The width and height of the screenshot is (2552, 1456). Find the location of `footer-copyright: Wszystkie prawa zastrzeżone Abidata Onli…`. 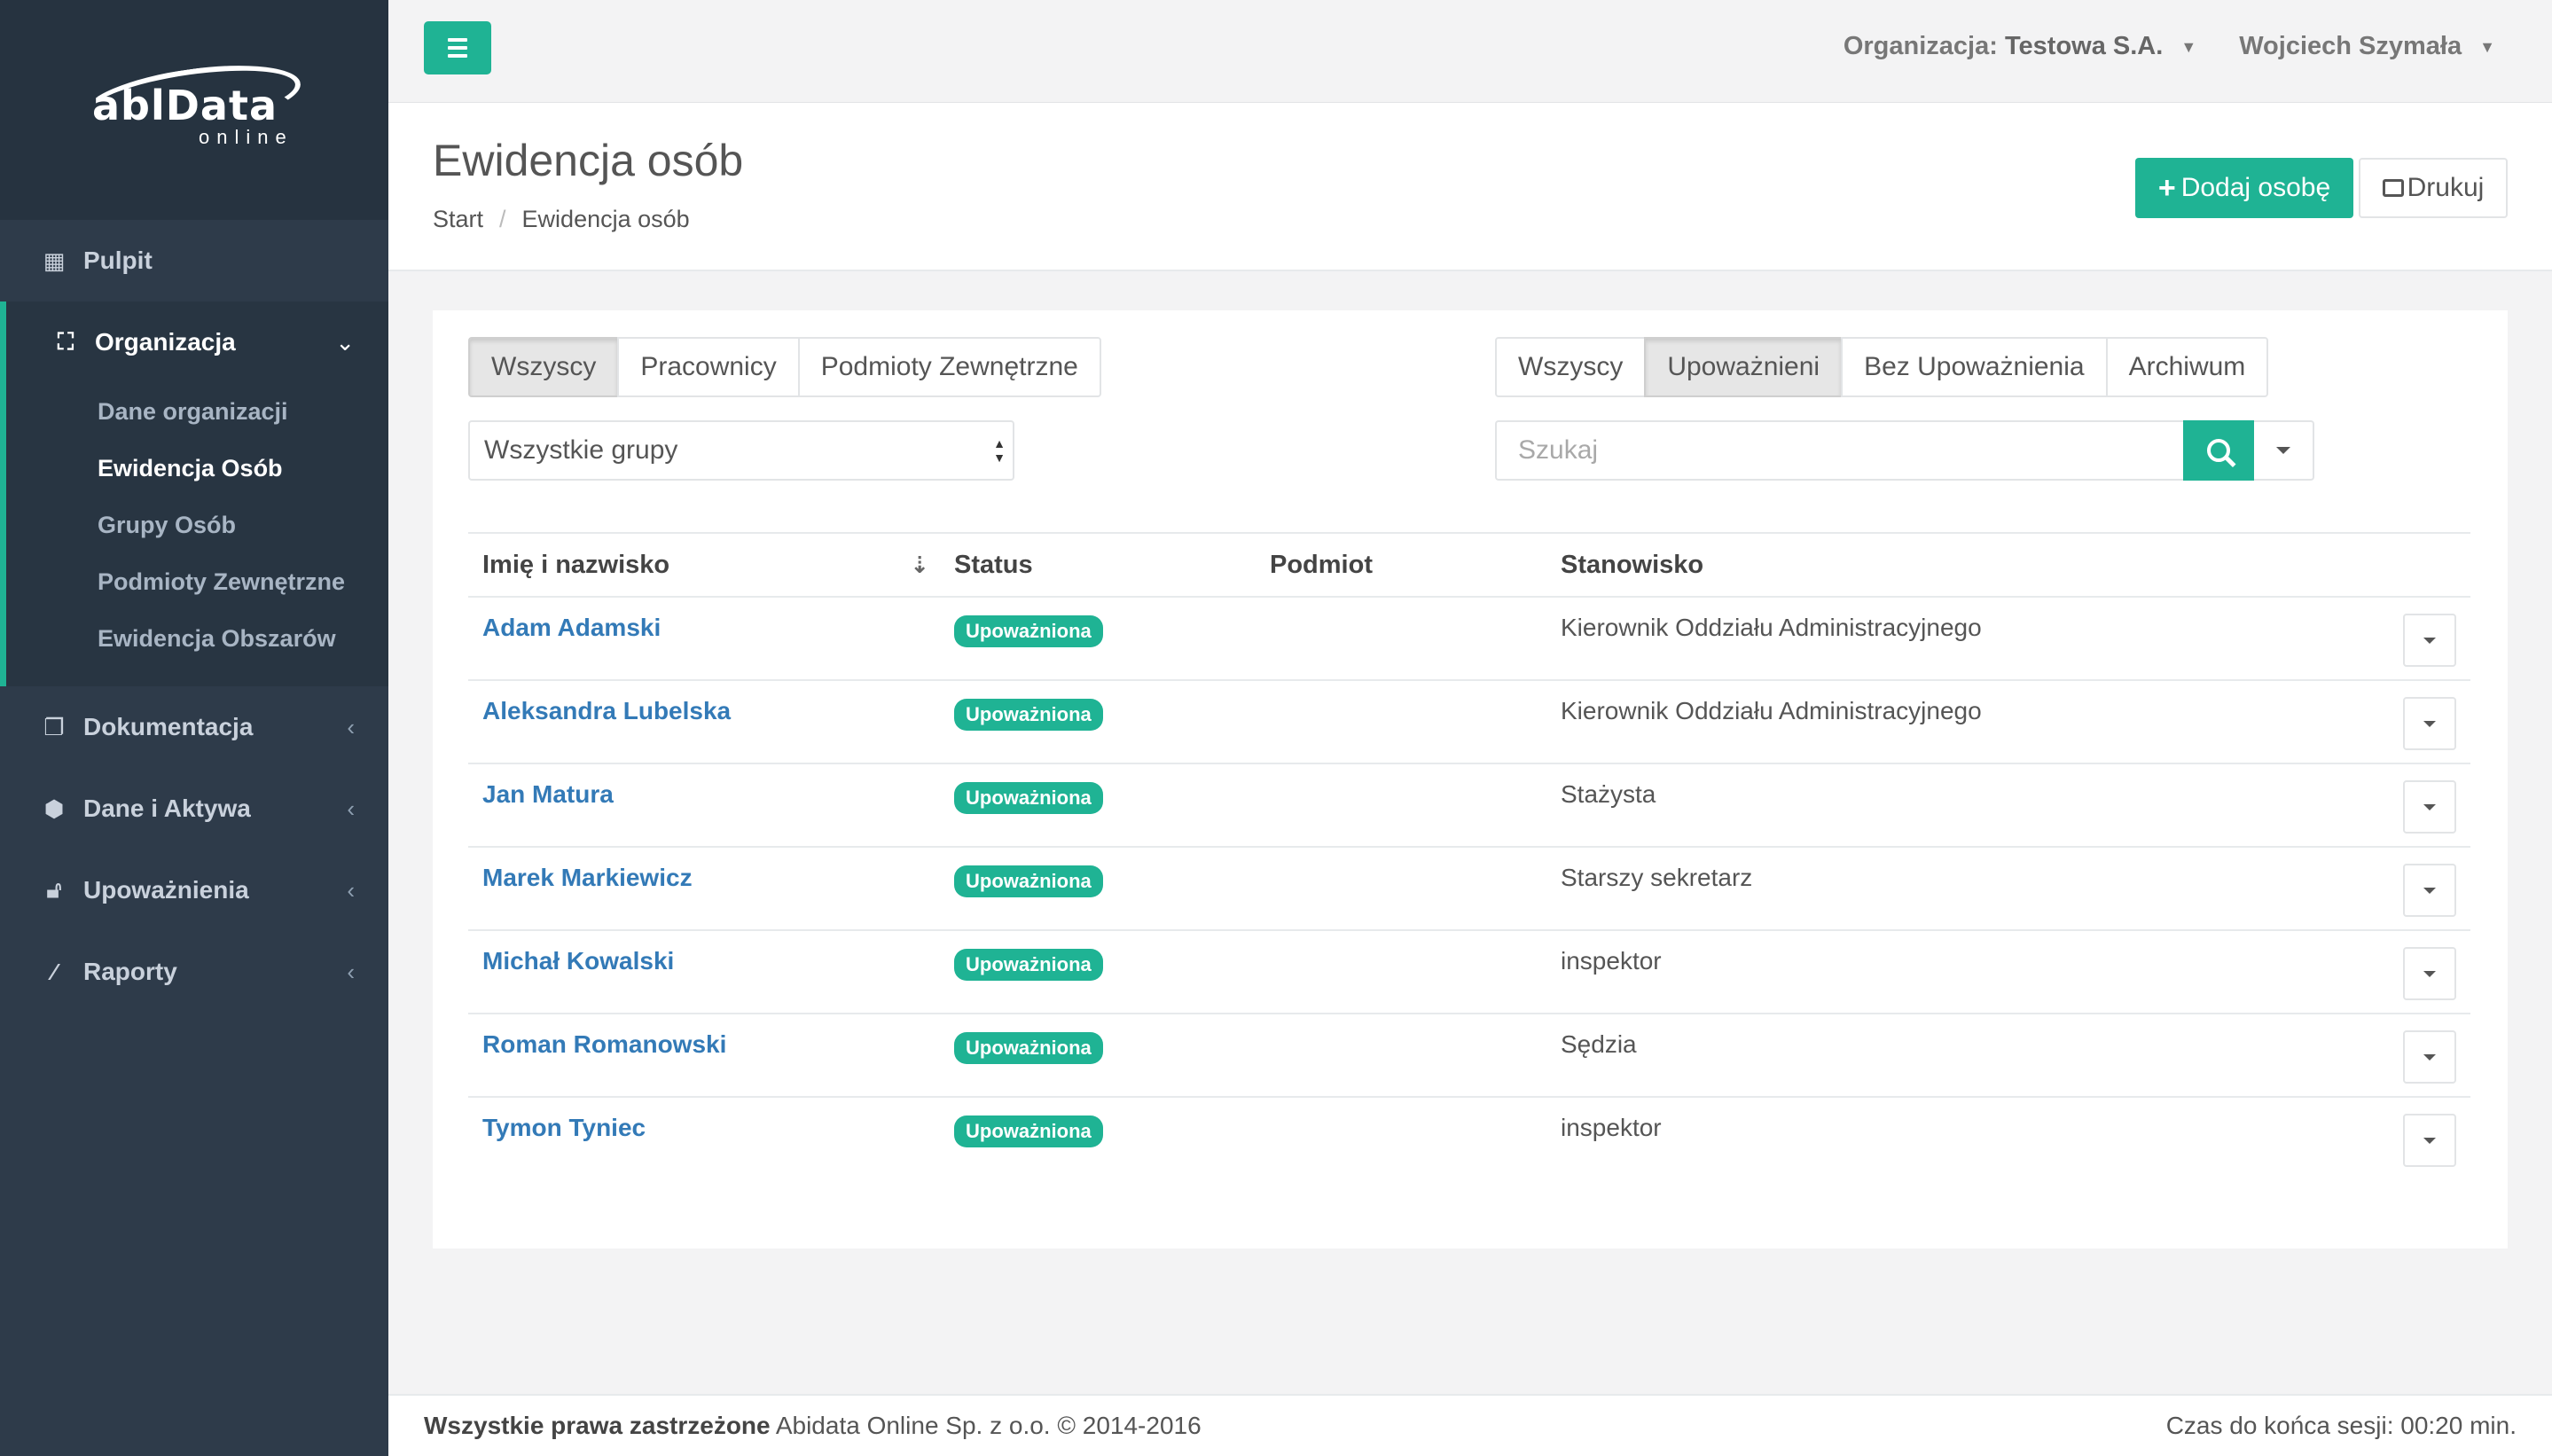

footer-copyright: Wszystkie prawa zastrzeżone Abidata Onli… is located at coordinates (813, 1426).